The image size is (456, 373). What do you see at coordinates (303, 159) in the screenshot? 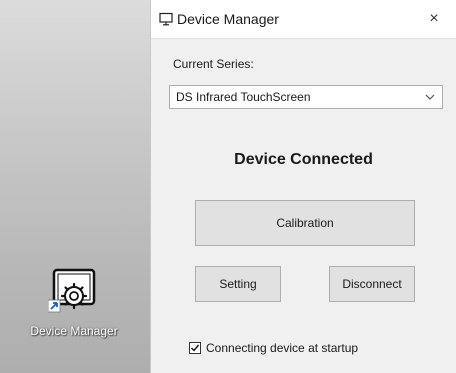
I see `connection-status: Device Connected` at bounding box center [303, 159].